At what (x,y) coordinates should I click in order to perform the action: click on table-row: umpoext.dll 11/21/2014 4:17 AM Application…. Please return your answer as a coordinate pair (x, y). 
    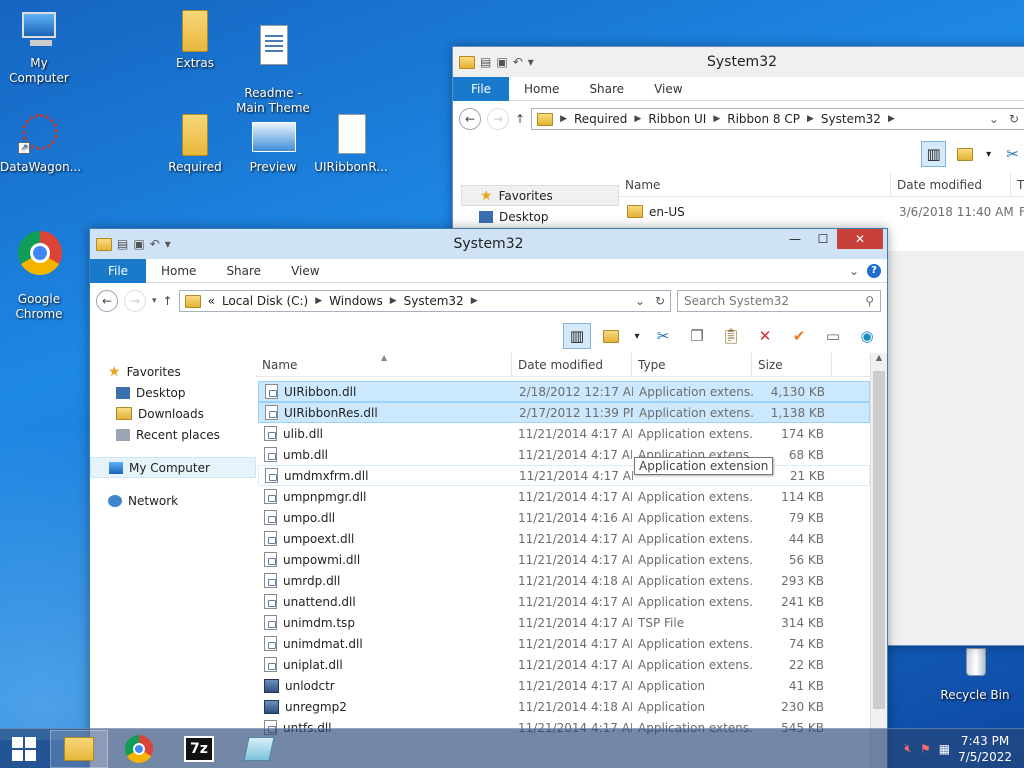
    Looking at the image, I should click on (564, 538).